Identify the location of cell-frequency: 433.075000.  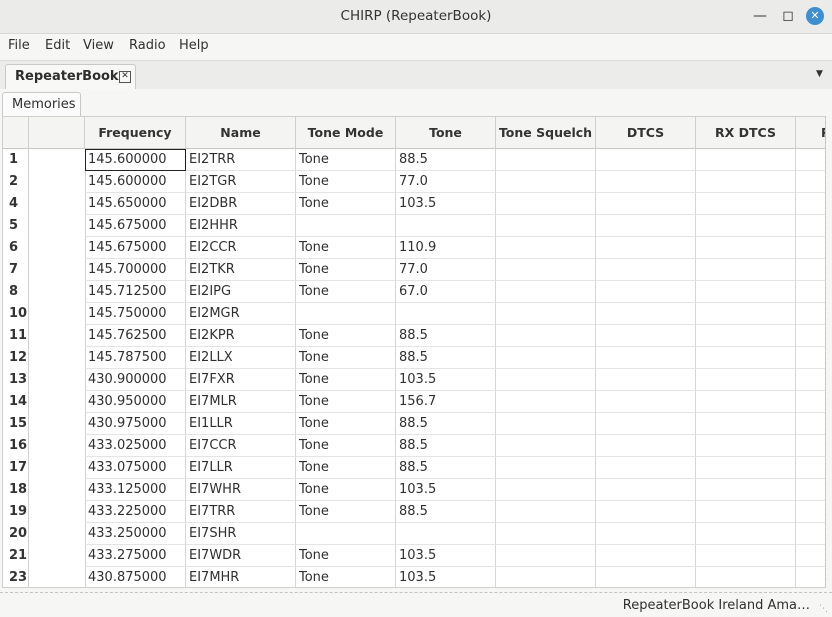
(135, 468).